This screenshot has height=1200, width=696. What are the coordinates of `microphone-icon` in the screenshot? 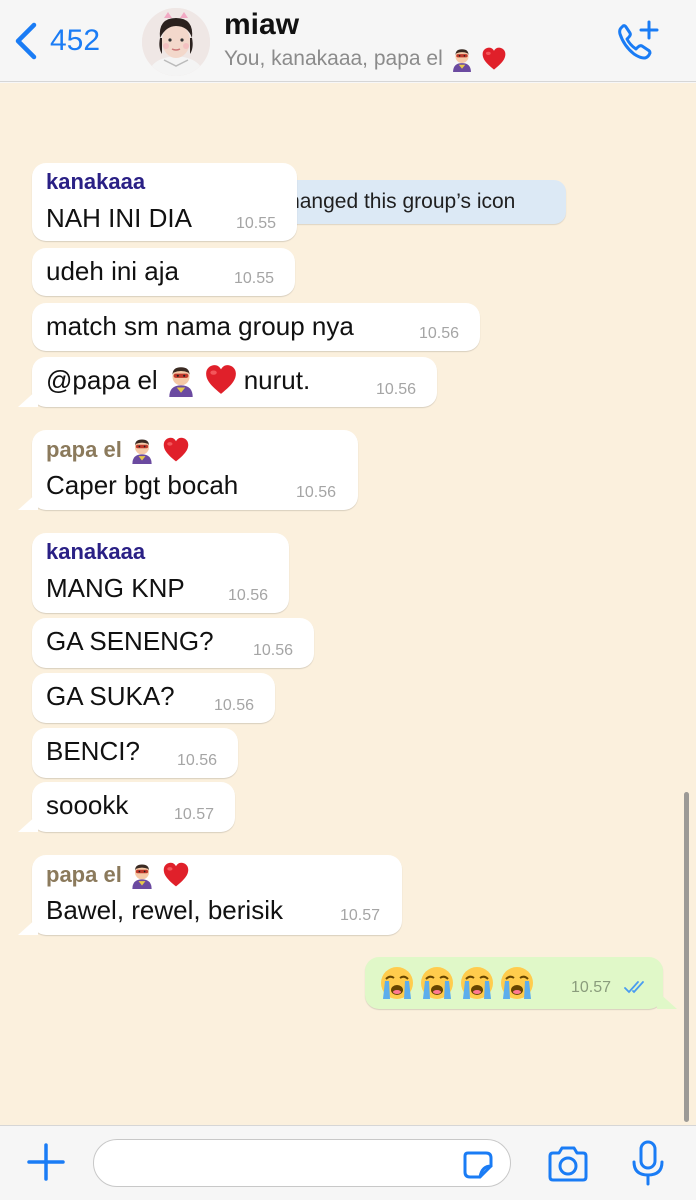 It's located at (648, 1163).